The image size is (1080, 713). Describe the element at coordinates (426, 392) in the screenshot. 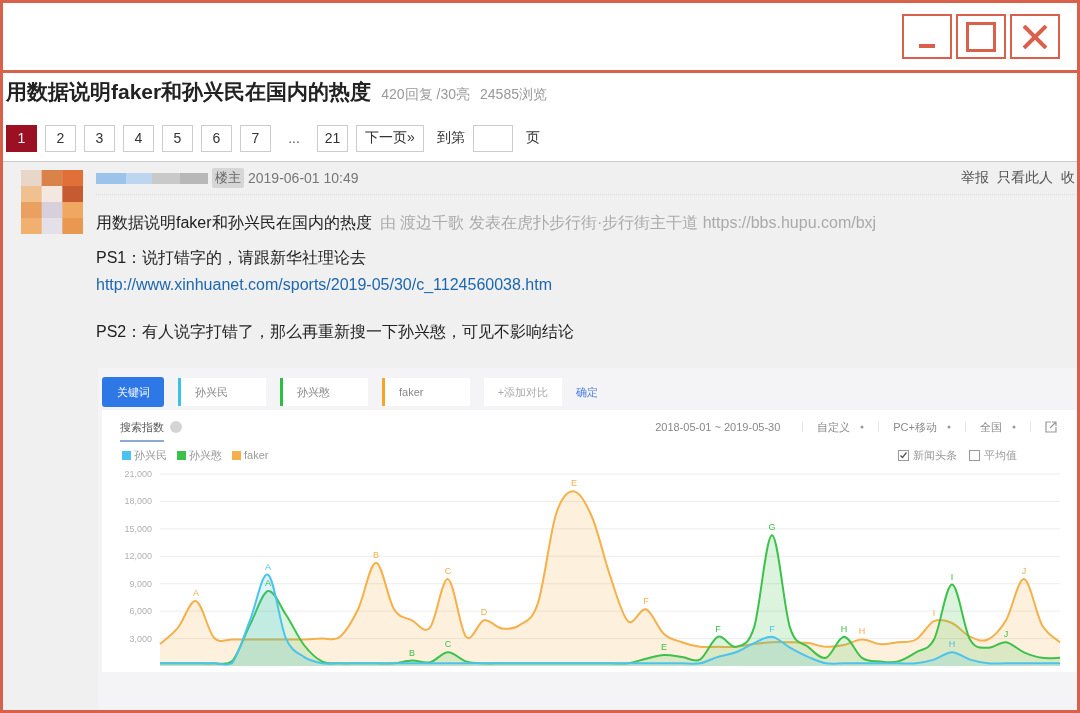

I see `keyword-field: faker` at that location.